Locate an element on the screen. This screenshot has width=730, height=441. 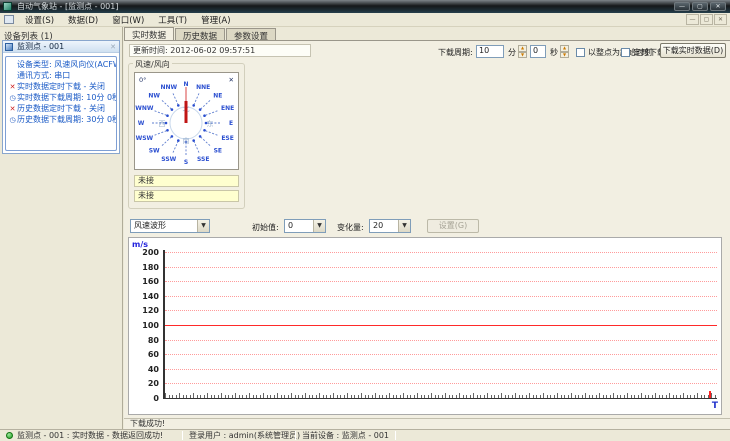
compass-south-label: 南 is located at coordinates (186, 140).